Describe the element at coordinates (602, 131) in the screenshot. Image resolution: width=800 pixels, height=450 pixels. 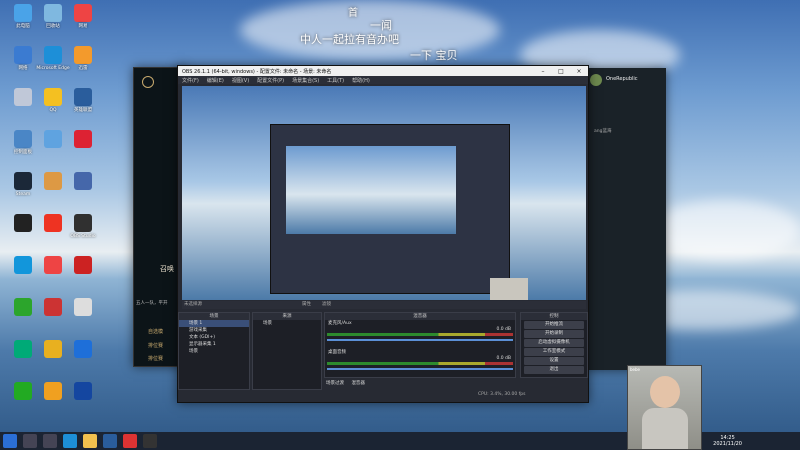
I see `chat-list-item: ang蓝海` at that location.